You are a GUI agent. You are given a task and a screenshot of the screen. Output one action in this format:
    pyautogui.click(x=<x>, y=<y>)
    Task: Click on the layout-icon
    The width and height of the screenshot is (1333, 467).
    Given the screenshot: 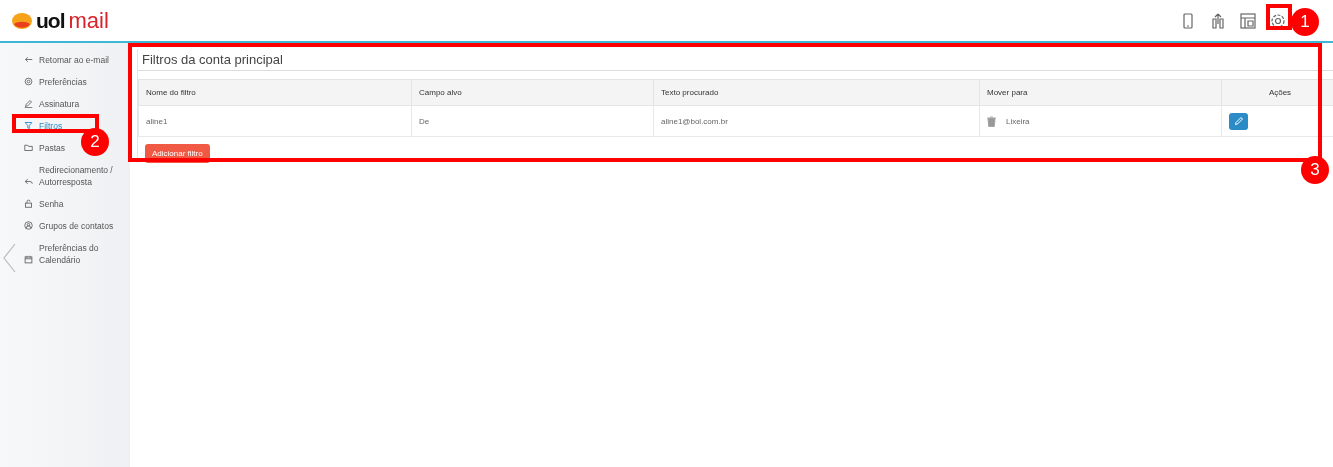 What is the action you would take?
    pyautogui.click(x=1248, y=20)
    